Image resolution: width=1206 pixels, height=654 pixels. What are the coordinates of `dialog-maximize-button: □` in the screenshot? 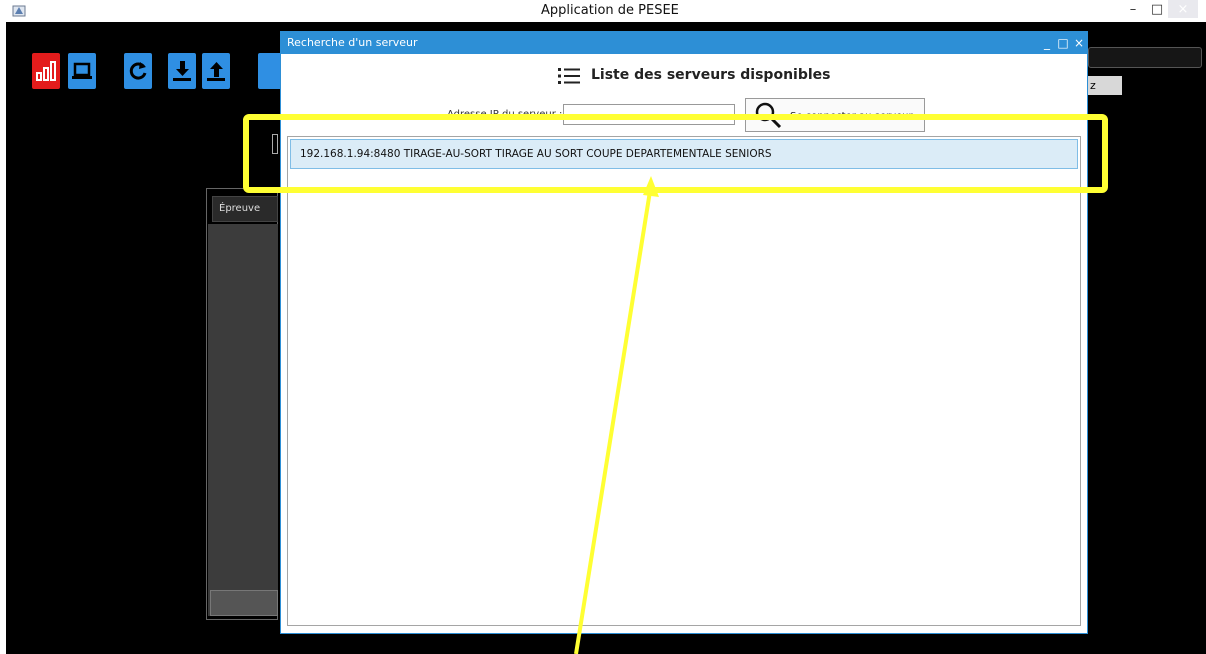 It's located at (1063, 43).